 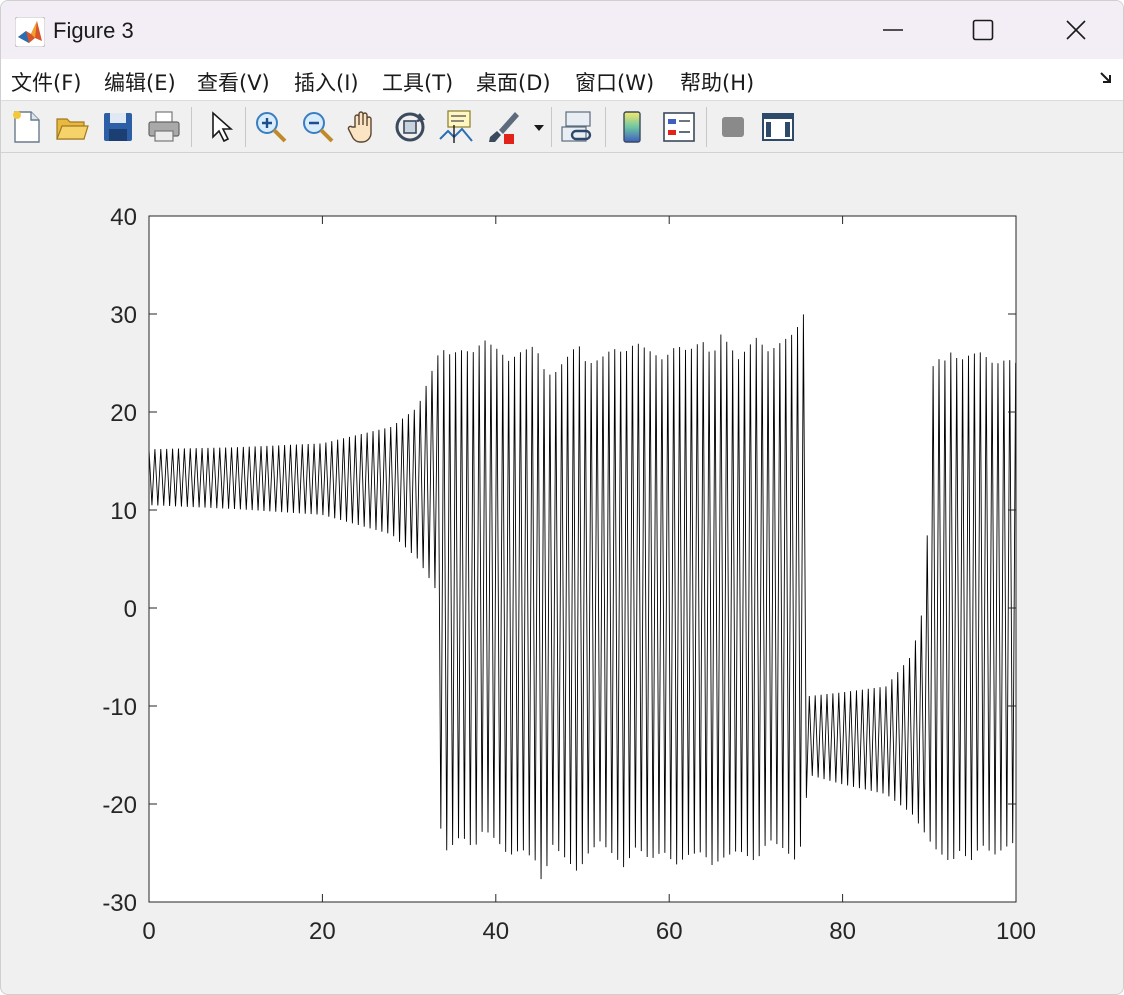 What do you see at coordinates (123, 413) in the screenshot?
I see `y-tick-label: 20` at bounding box center [123, 413].